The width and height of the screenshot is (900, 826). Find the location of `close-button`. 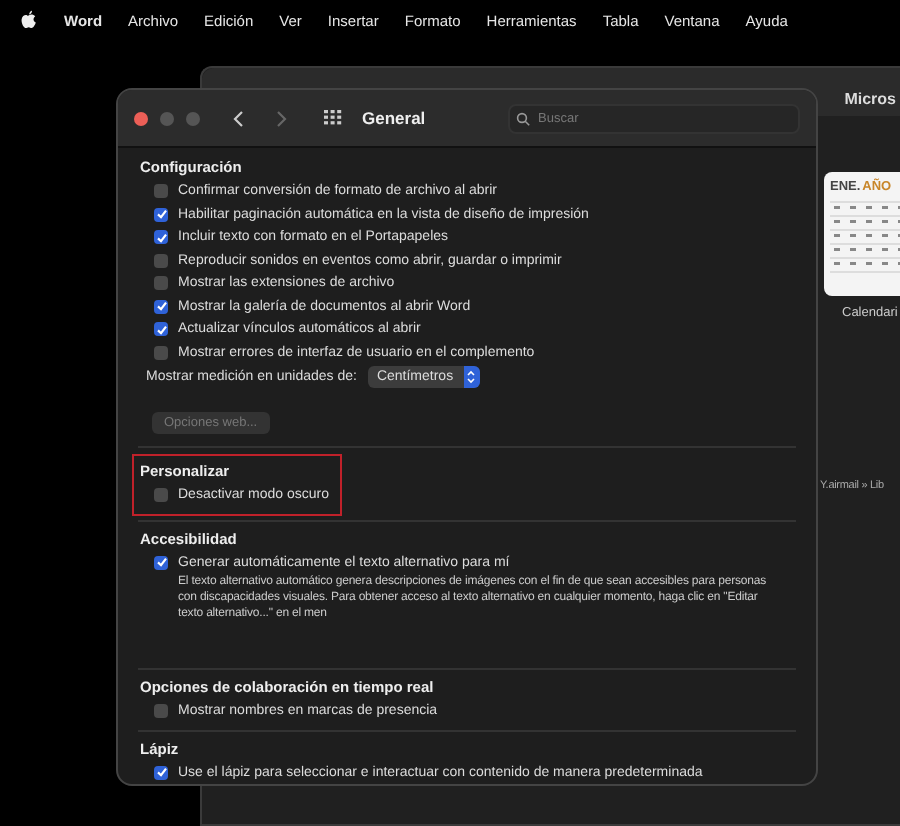

close-button is located at coordinates (141, 118).